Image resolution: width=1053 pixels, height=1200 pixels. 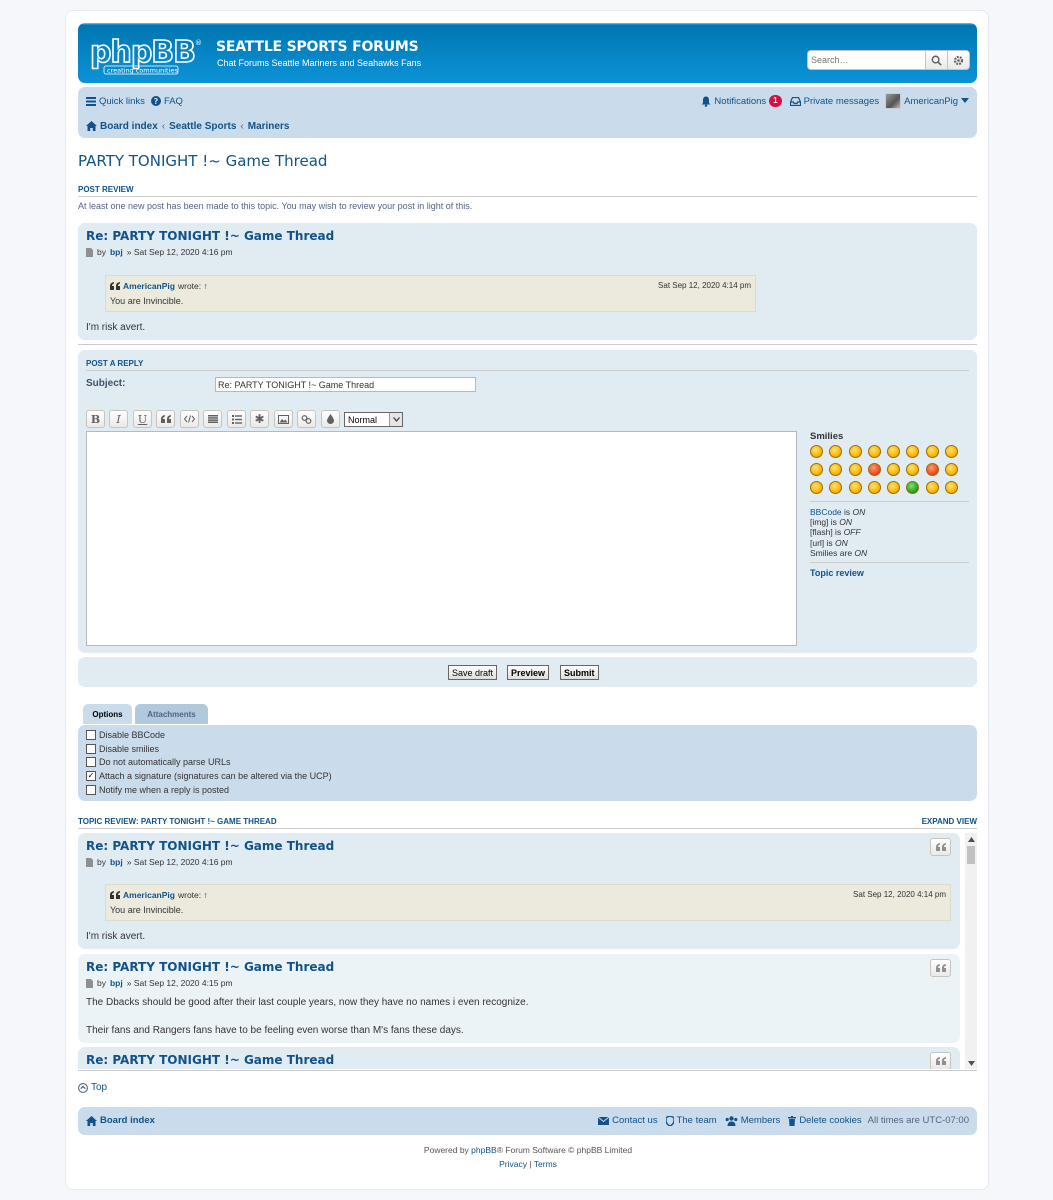 What do you see at coordinates (373, 419) in the screenshot?
I see `font-size-select: Normal` at bounding box center [373, 419].